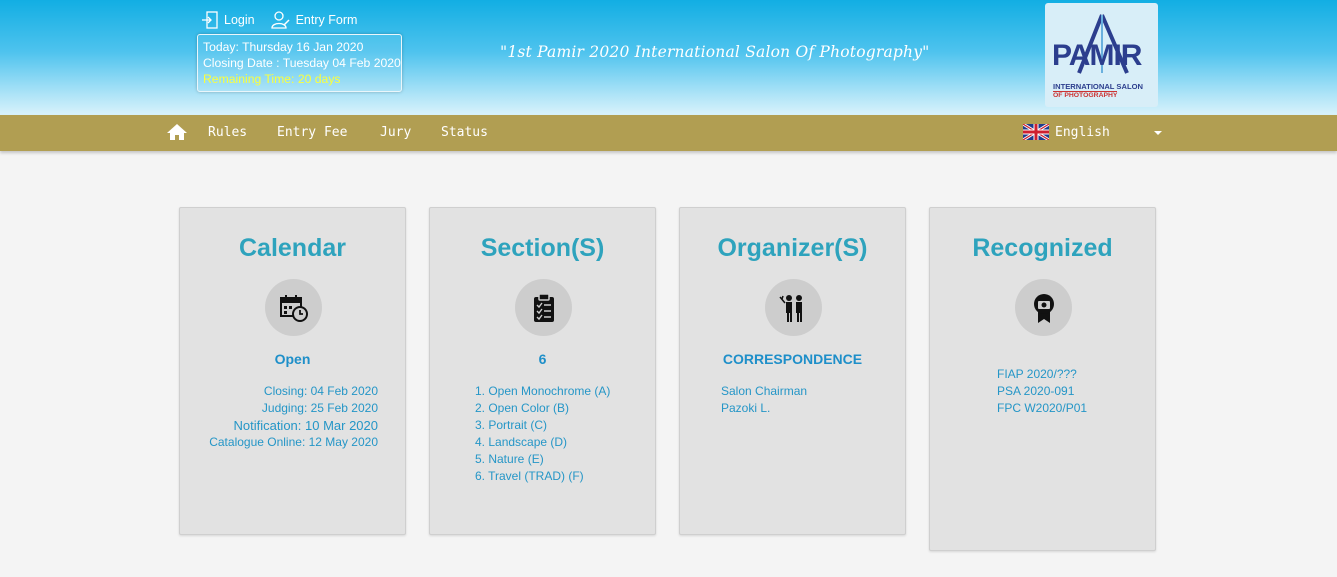  What do you see at coordinates (305, 425) in the screenshot?
I see `notification-date: Notification: 10 Mar 2020` at bounding box center [305, 425].